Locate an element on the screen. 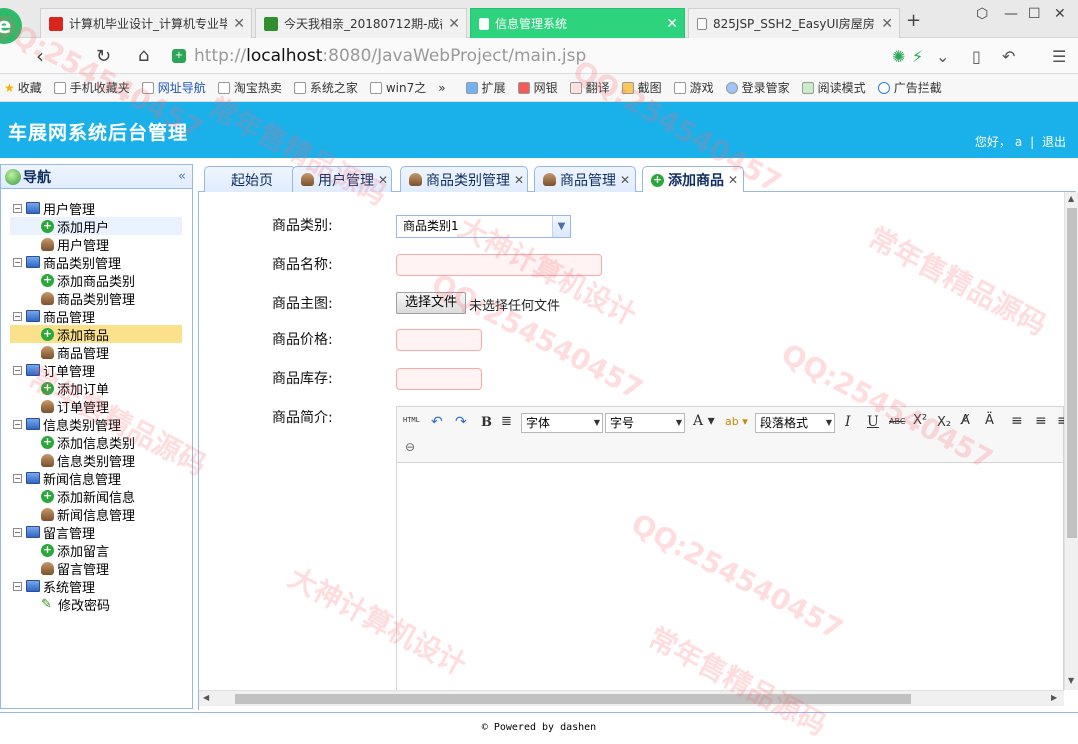 The height and width of the screenshot is (744, 1078). nav-group: − 商品管理 is located at coordinates (96, 316).